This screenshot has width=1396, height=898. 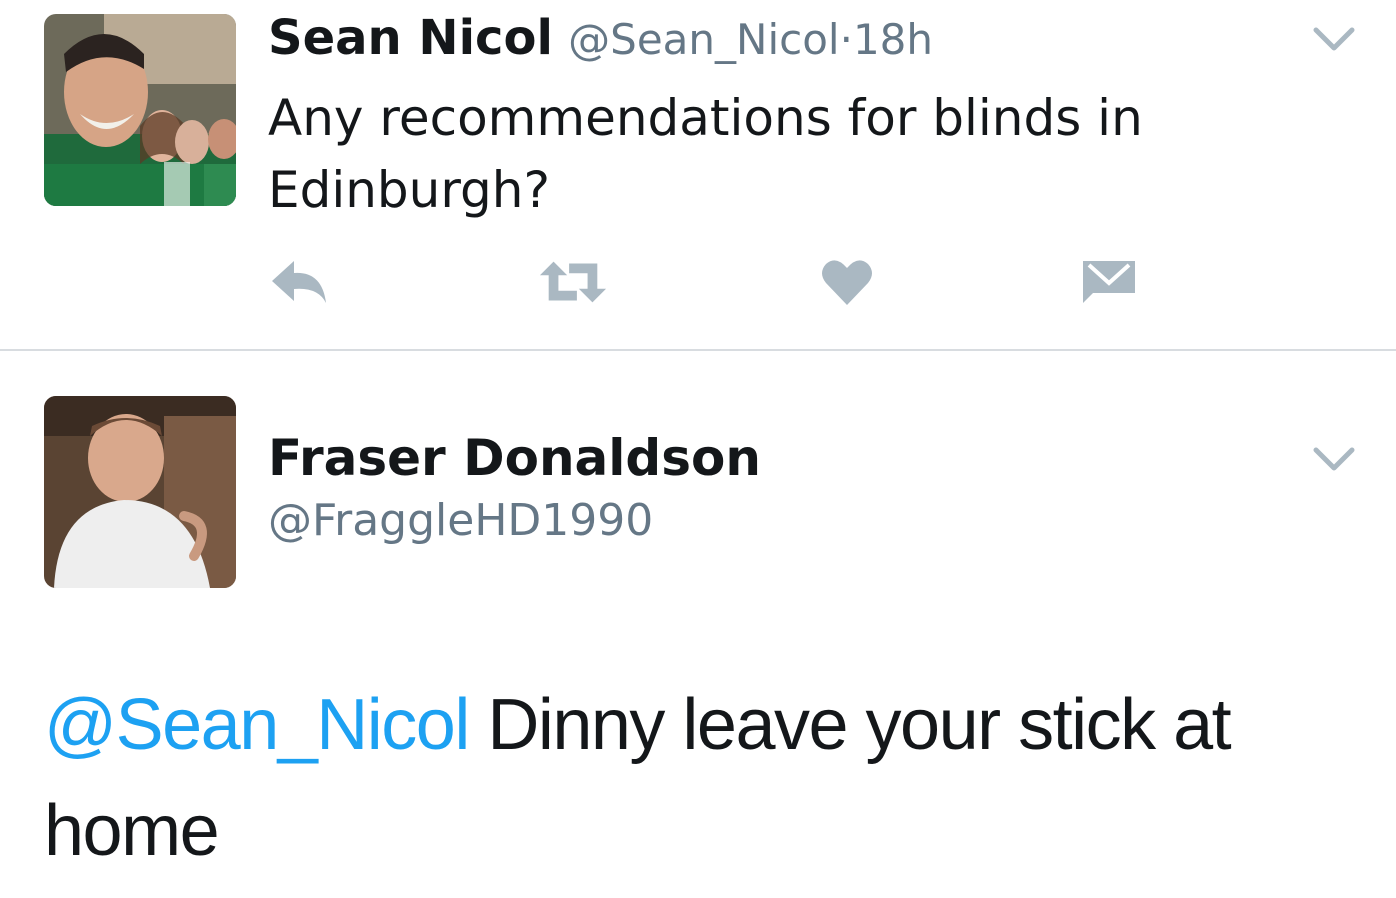 I want to click on reply-icon, so click(x=299, y=282).